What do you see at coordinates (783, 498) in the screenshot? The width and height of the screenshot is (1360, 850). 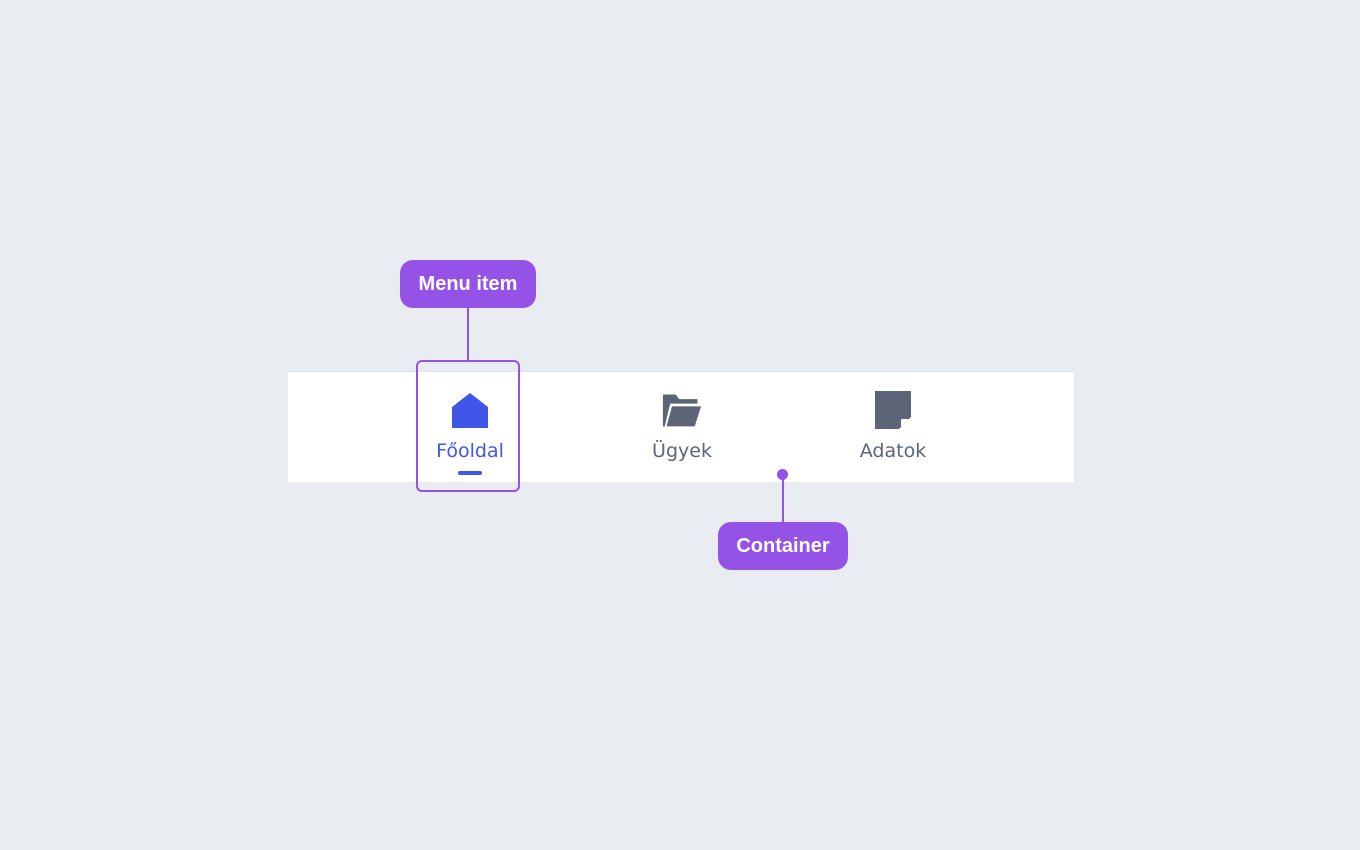 I see `container-leader-line` at bounding box center [783, 498].